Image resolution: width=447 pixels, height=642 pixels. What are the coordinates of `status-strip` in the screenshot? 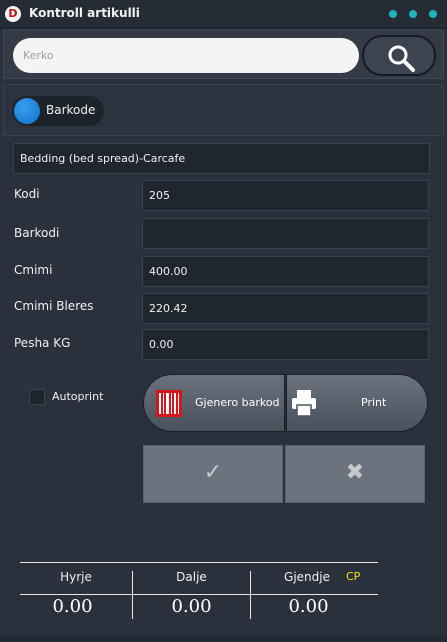 It's located at (223, 639).